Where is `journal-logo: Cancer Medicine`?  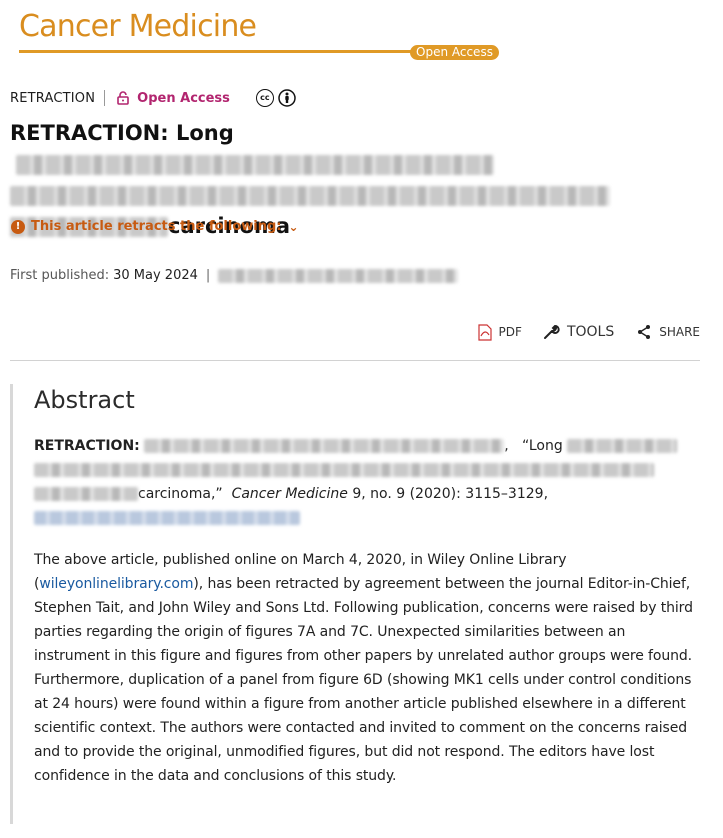
journal-logo: Cancer Medicine is located at coordinates (138, 27).